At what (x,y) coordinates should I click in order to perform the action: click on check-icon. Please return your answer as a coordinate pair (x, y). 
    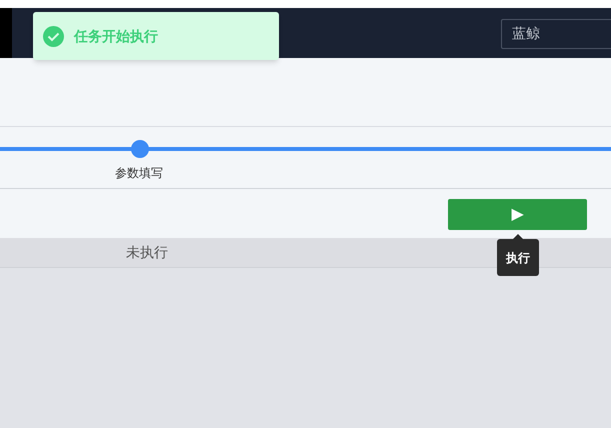
    Looking at the image, I should click on (53, 36).